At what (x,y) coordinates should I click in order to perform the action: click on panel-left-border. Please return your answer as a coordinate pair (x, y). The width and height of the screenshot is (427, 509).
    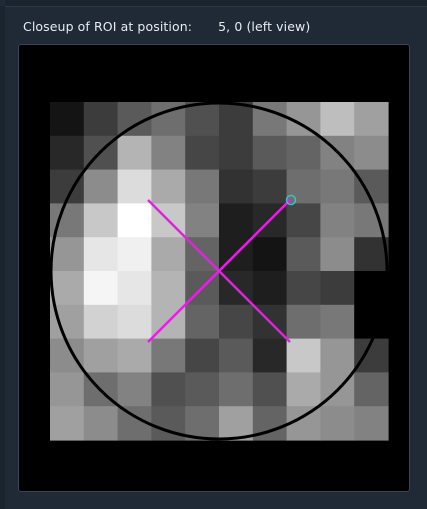
    Looking at the image, I should click on (2, 257).